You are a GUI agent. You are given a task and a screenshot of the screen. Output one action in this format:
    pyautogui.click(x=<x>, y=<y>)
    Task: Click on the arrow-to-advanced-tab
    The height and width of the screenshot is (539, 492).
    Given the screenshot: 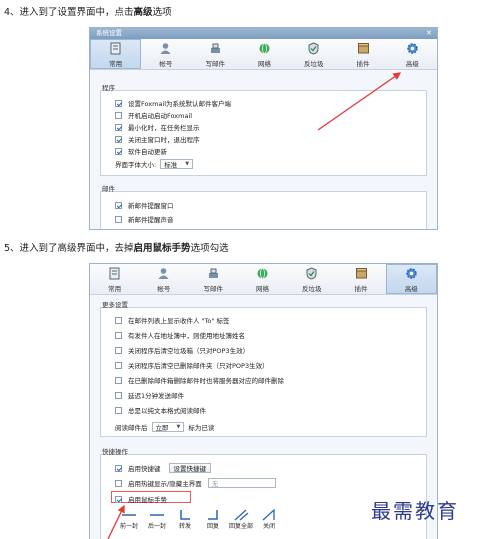 What is the action you would take?
    pyautogui.click(x=359, y=101)
    